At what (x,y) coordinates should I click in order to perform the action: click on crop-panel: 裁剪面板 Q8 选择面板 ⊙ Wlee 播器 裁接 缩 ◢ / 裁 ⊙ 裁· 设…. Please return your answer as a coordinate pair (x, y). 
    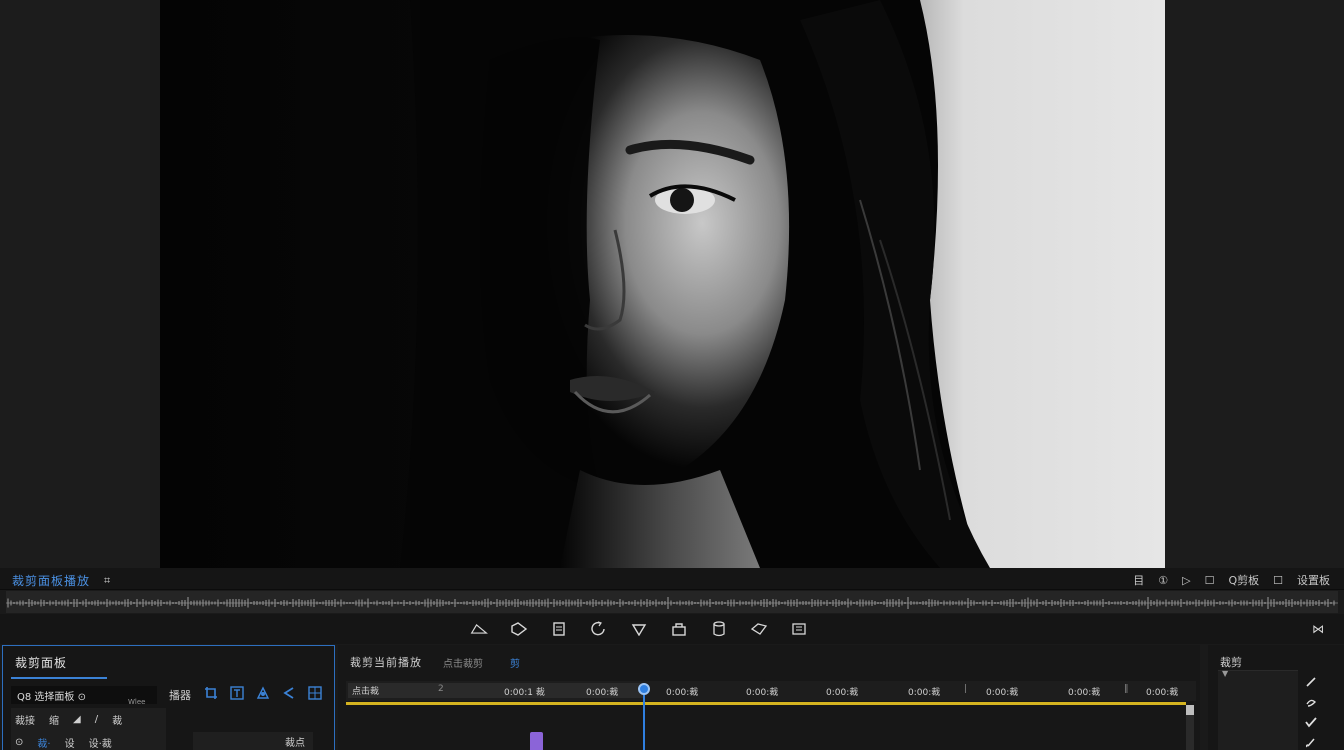
    Looking at the image, I should click on (168, 697).